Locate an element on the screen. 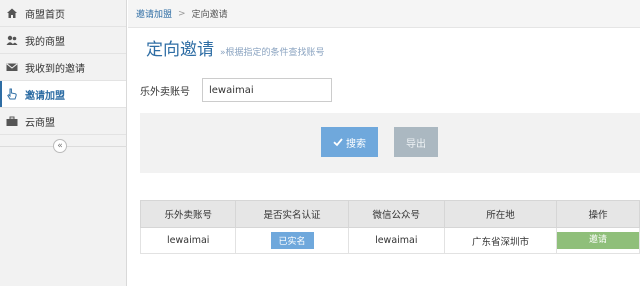 This screenshot has height=286, width=640. cell-account: lewaimai is located at coordinates (188, 240).